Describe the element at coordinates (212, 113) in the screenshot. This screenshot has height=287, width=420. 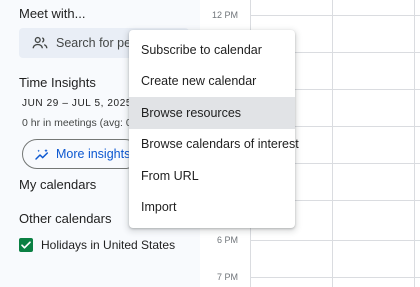
I see `menu-item-browse-resources: Browse resources` at that location.